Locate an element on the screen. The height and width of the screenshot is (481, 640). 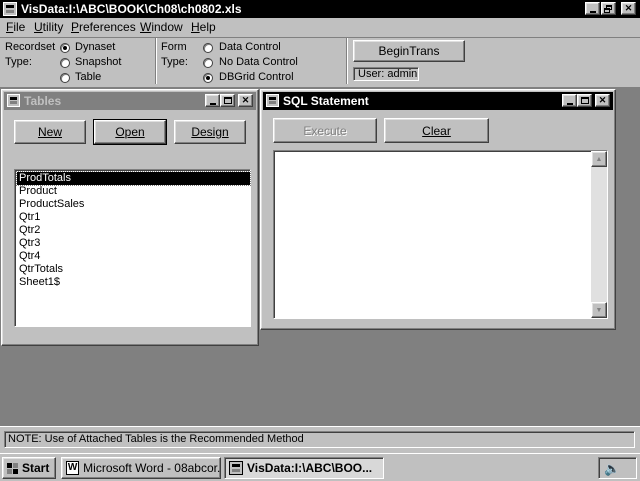
windows-logo-icon is located at coordinates (12, 468).